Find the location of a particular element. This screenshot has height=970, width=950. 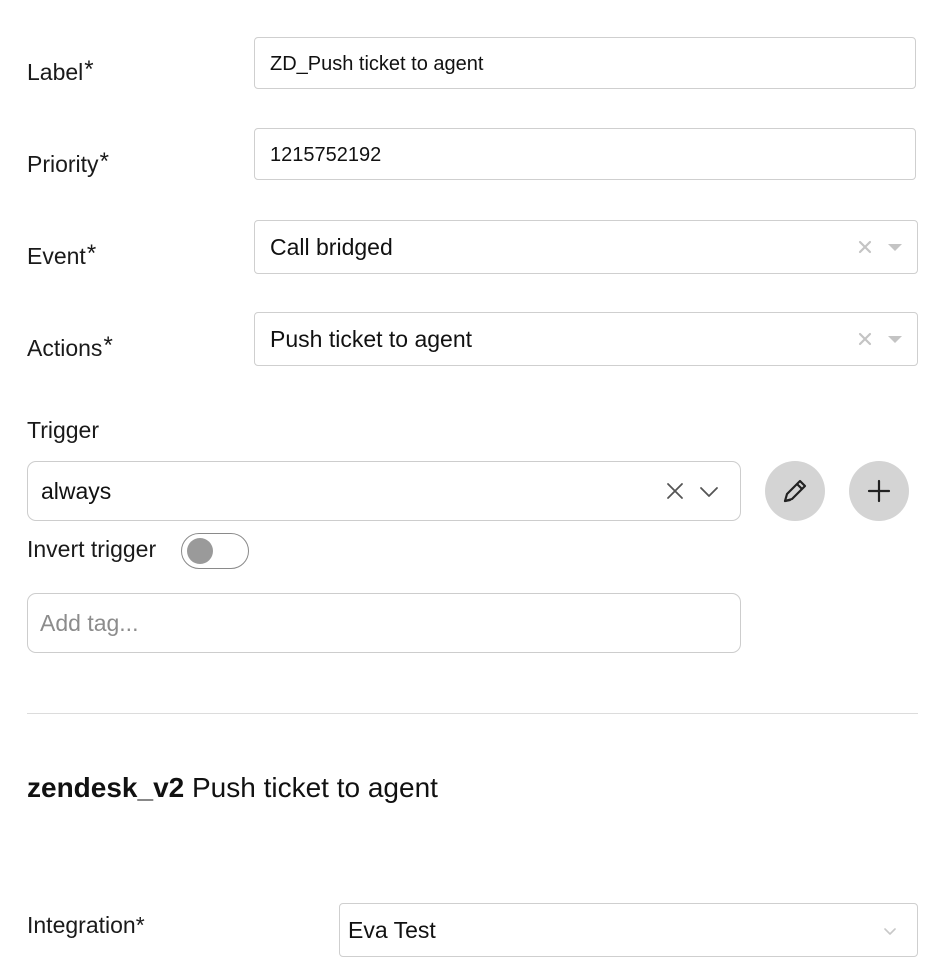

integration-select-value: Eva Test is located at coordinates (392, 930).